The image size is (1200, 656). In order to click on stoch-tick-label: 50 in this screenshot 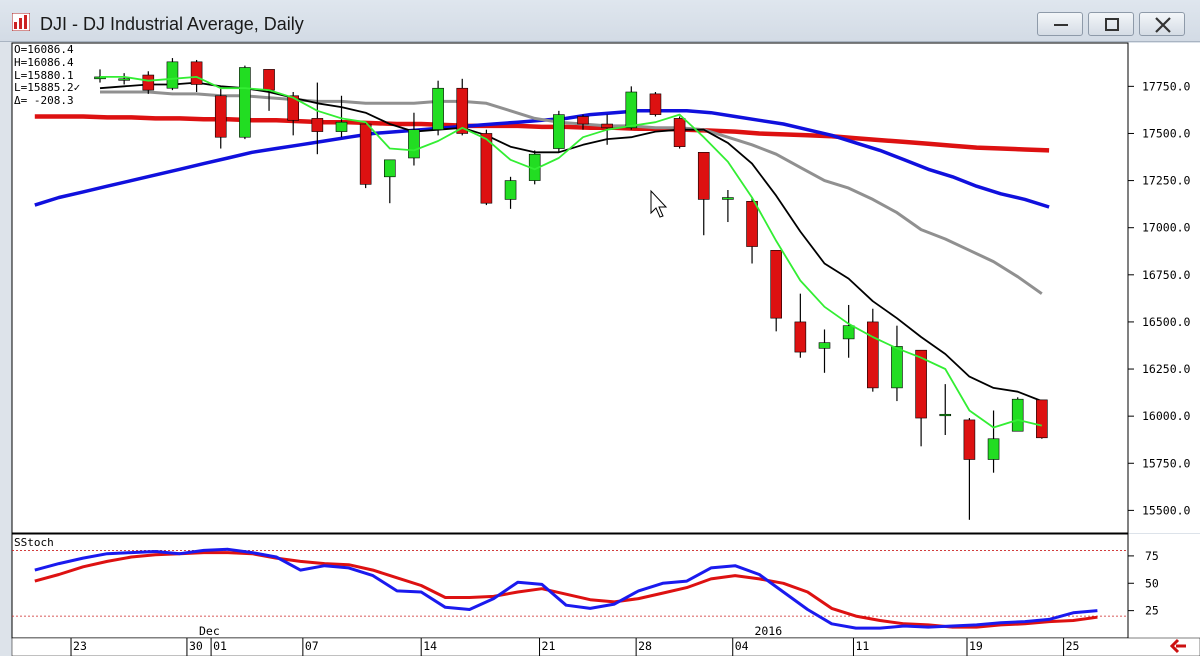, I will do `click(1152, 583)`.